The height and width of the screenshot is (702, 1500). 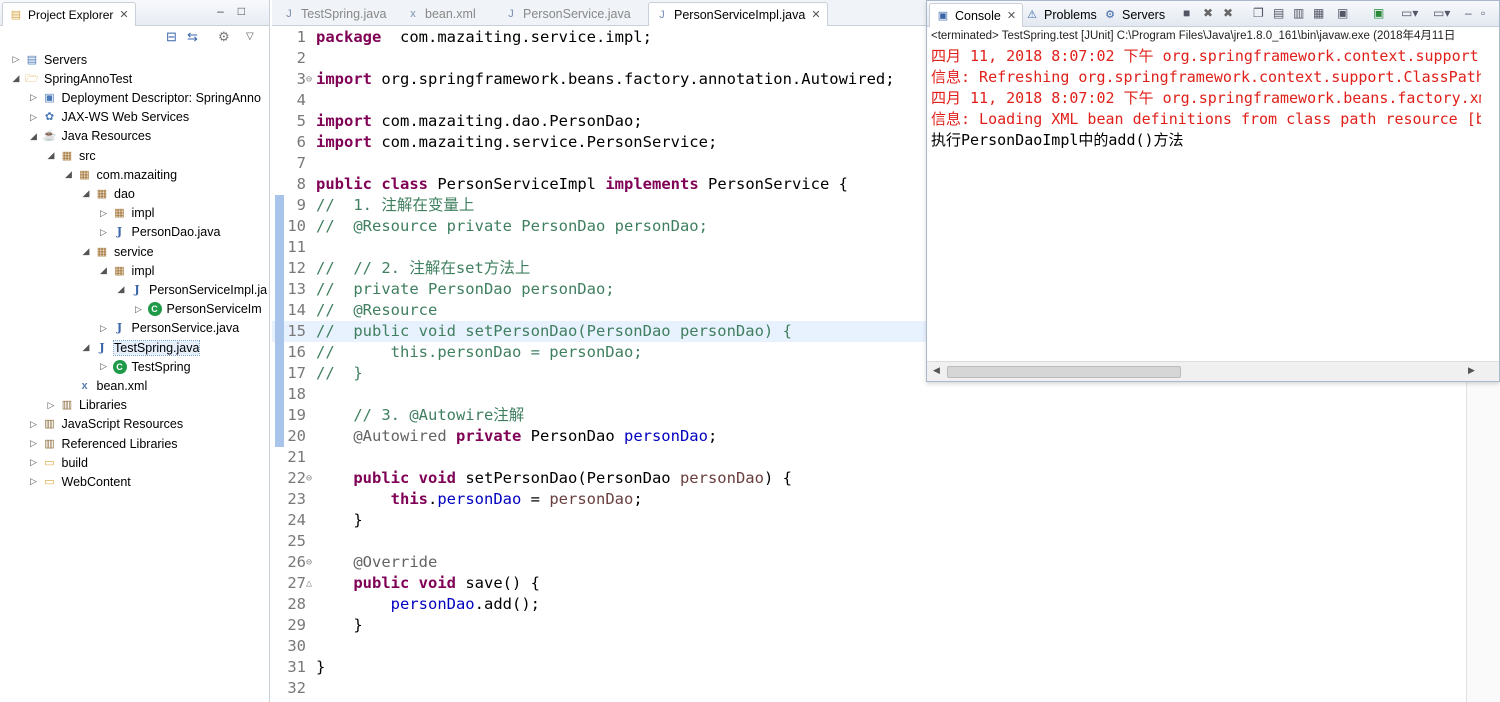 I want to click on code-token: com.mazaiting.service.impl;, so click(x=516, y=37).